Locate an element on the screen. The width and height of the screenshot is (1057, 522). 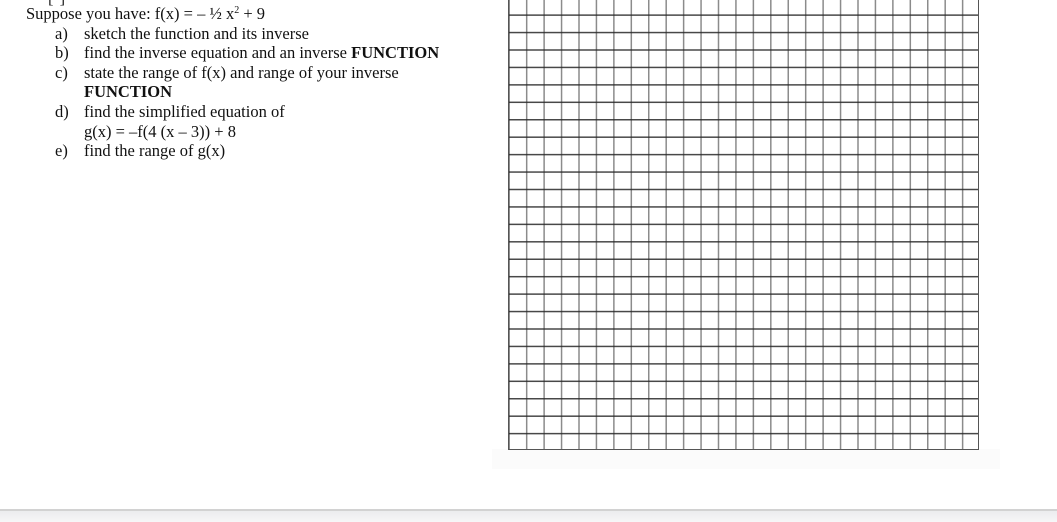
intro-text: Suppose you have: f(x) = – ½ x is located at coordinates (130, 13).